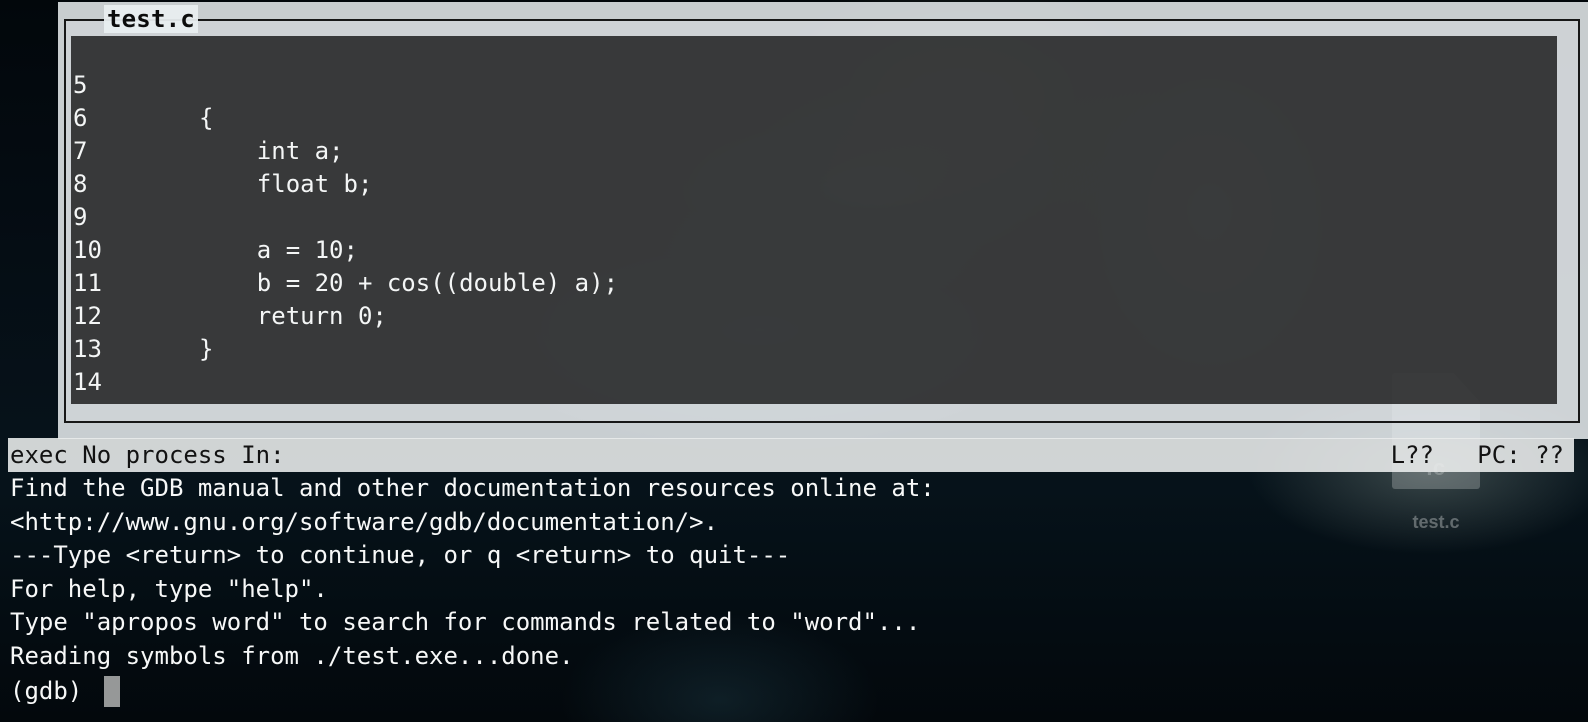 The height and width of the screenshot is (722, 1588). I want to click on source-line: 8, so click(100, 166).